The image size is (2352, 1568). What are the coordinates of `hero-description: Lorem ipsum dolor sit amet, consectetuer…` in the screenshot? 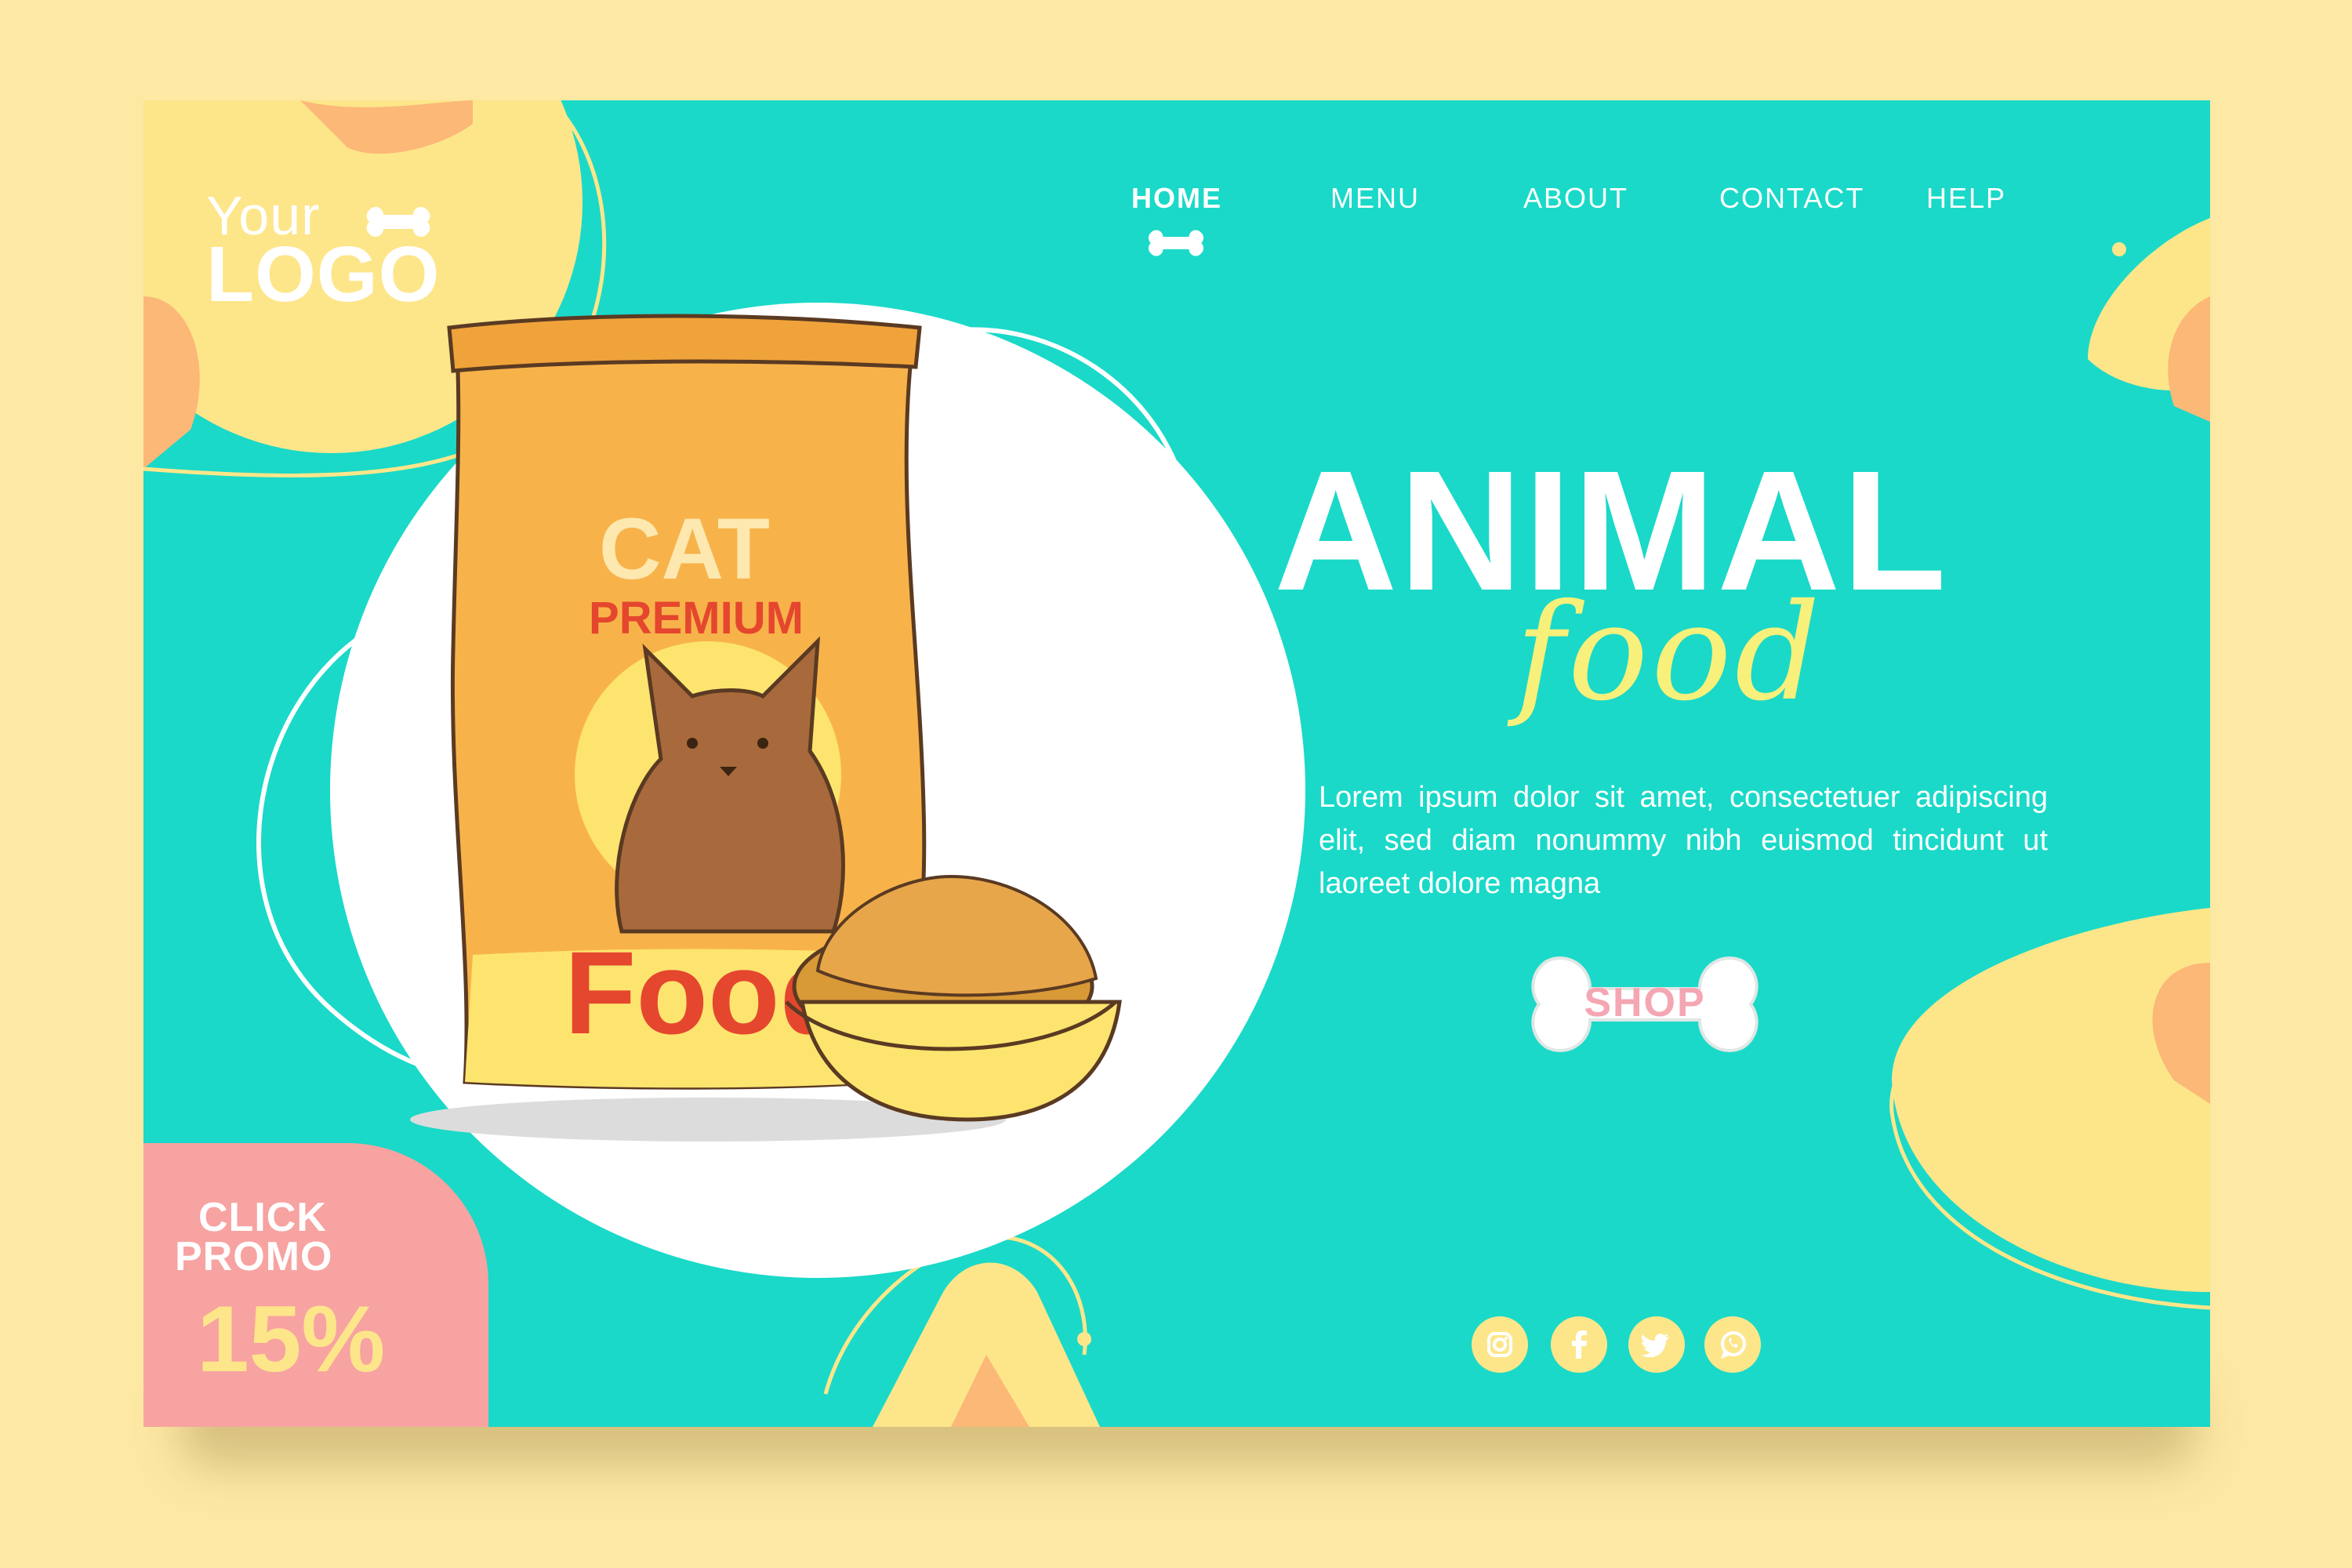 It's located at (1683, 841).